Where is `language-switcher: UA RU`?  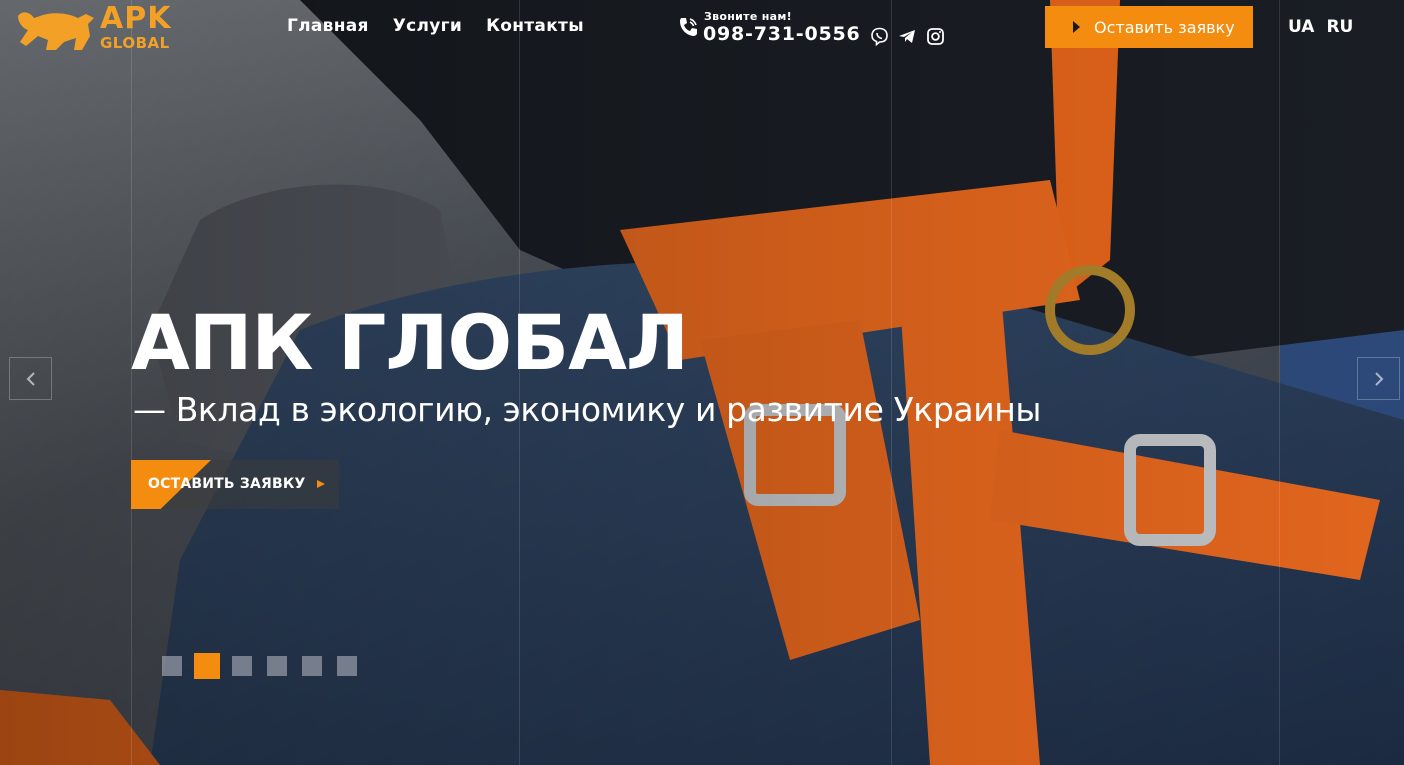
language-switcher: UA RU is located at coordinates (1320, 27).